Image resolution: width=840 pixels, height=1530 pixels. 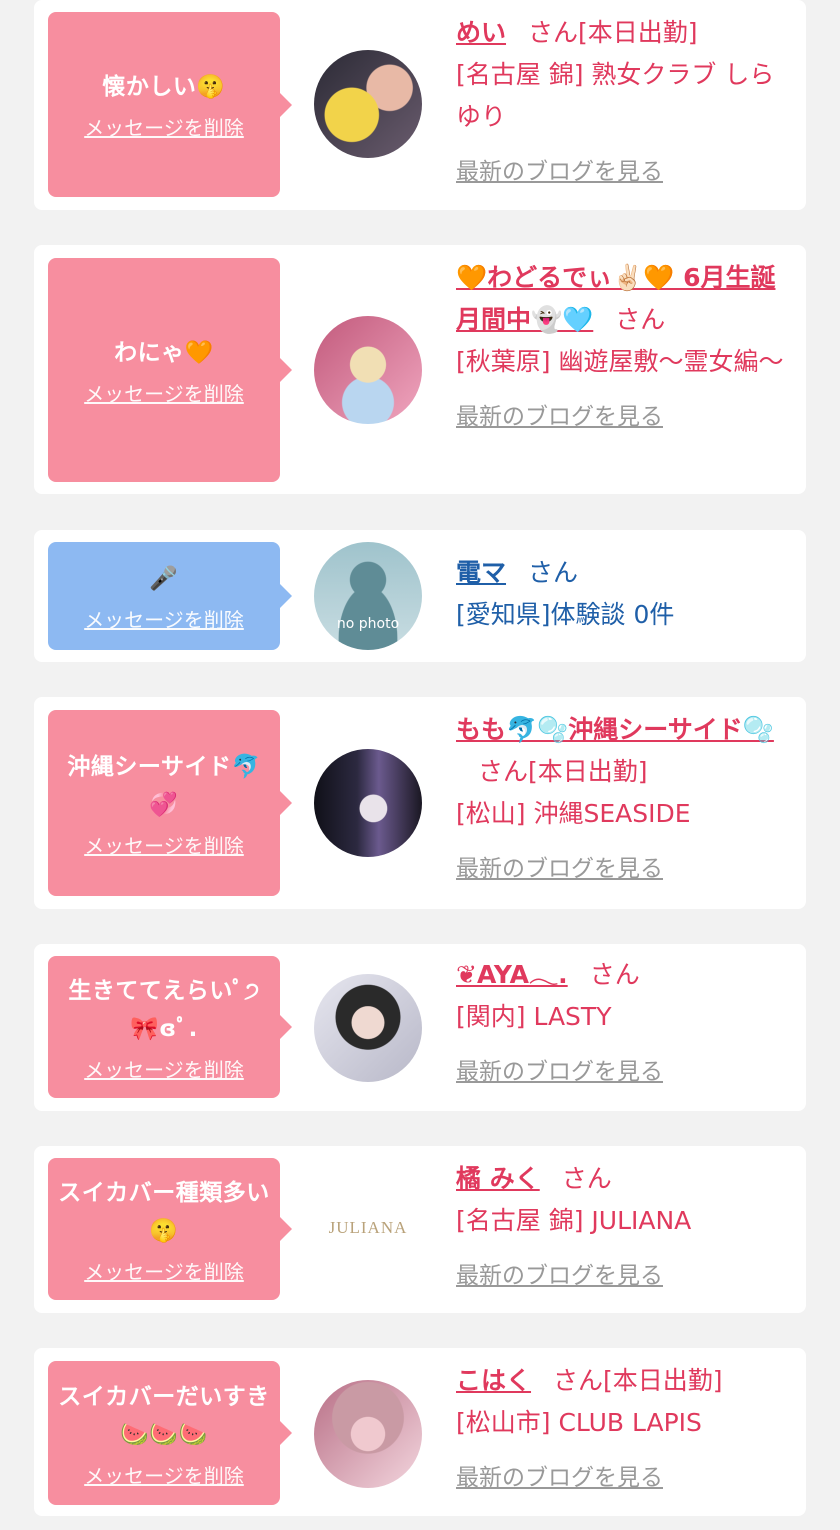 What do you see at coordinates (579, 1422) in the screenshot?
I see `store-name: [松山市] CLUB LAPIS` at bounding box center [579, 1422].